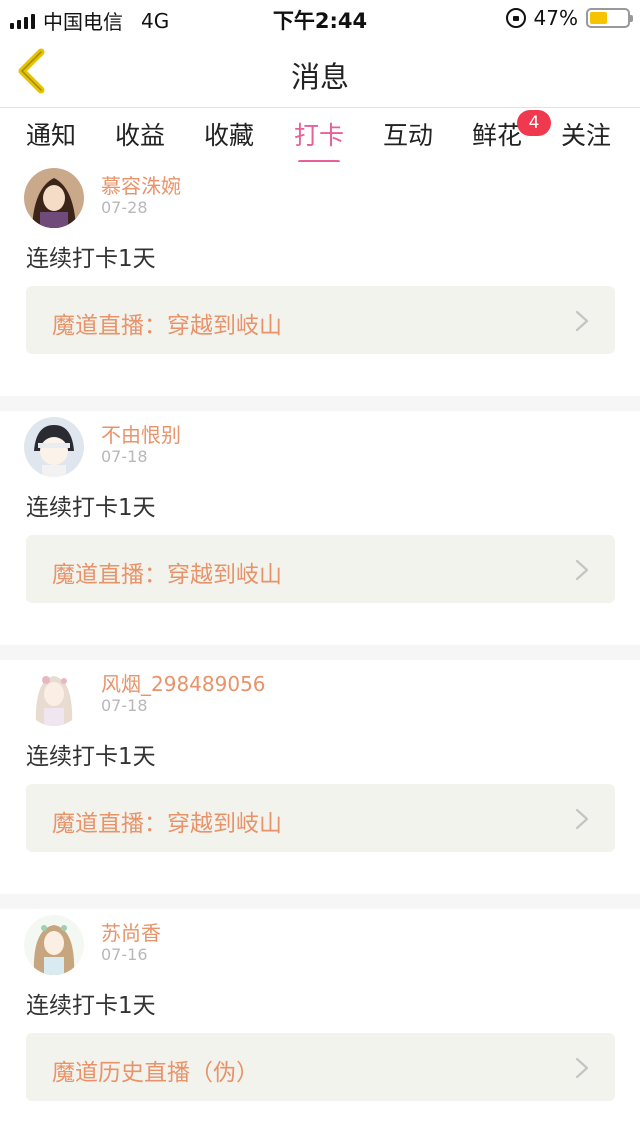  Describe the element at coordinates (319, 140) in the screenshot. I see `tab-checkin: 打卡` at that location.